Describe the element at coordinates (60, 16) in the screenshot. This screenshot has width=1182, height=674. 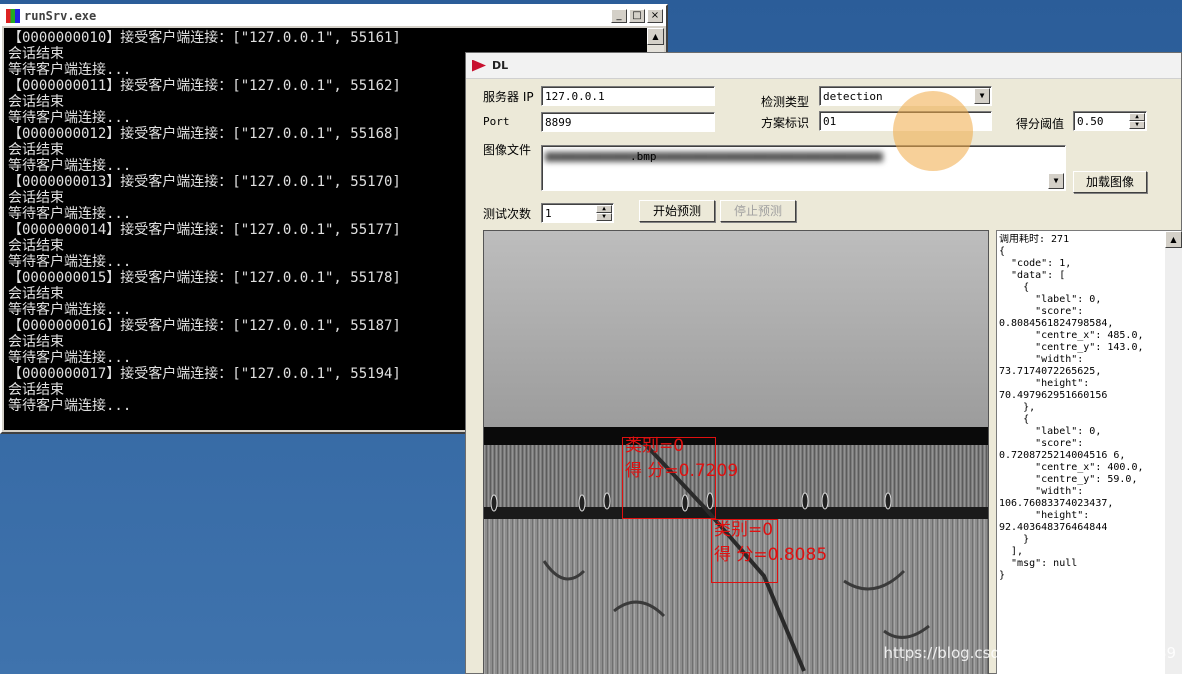
I see `console-title: runSrv.exe` at that location.